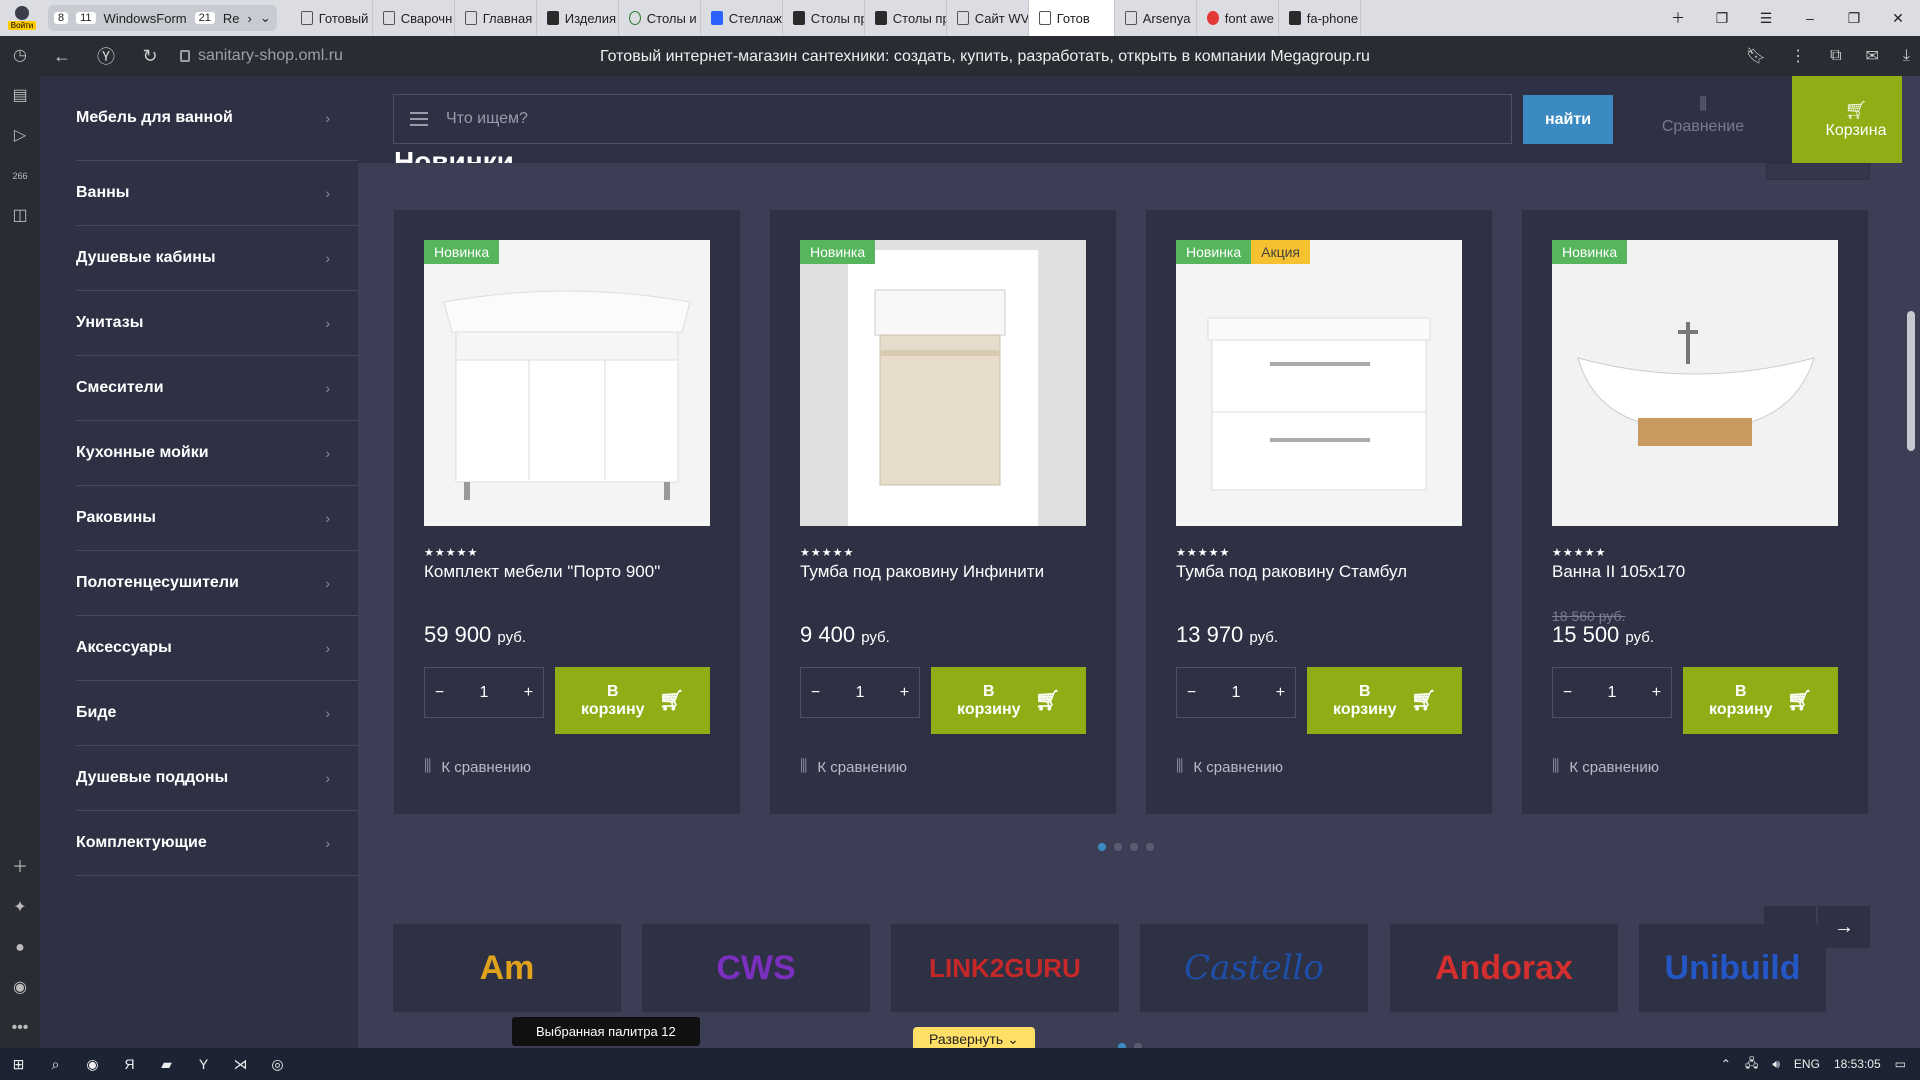 This screenshot has width=1920, height=1080. What do you see at coordinates (1766, 18) in the screenshot?
I see `menu-icon: ☰` at bounding box center [1766, 18].